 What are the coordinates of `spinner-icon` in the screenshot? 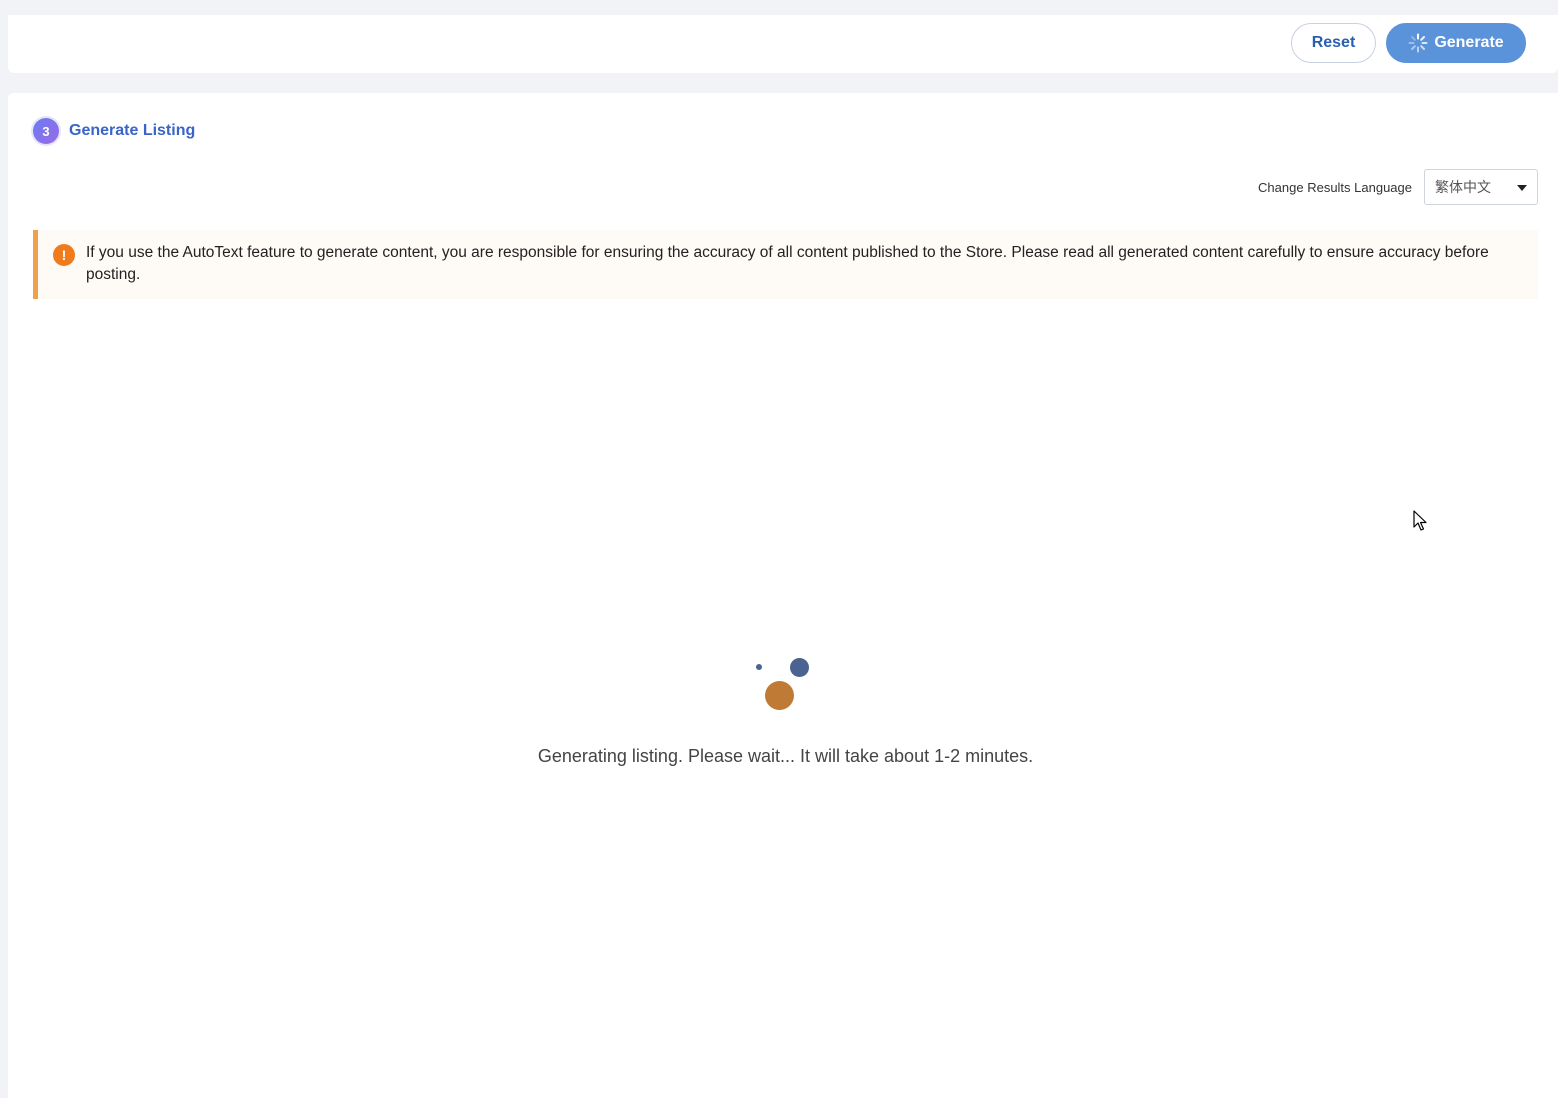 It's located at (1418, 43).